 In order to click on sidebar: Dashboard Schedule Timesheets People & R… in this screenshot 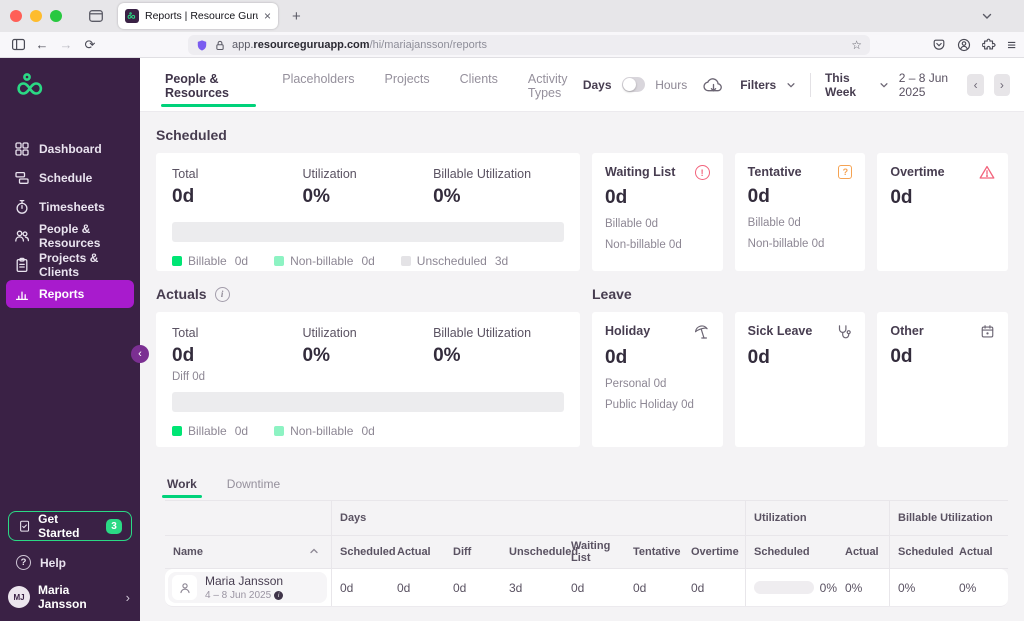, I will do `click(74, 339)`.